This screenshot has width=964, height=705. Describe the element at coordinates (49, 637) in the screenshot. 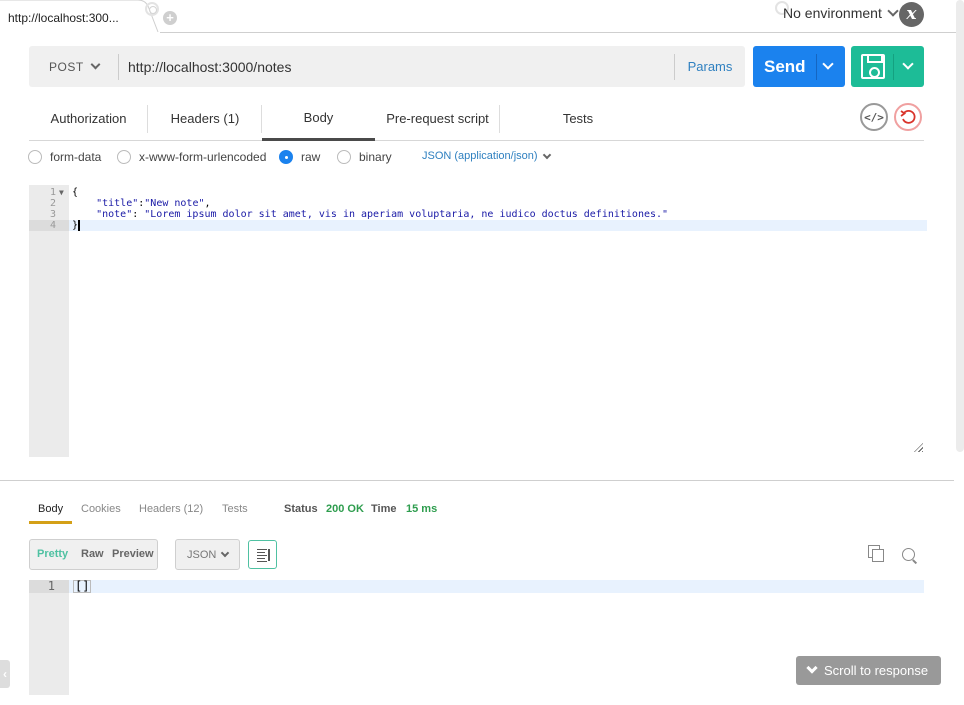

I see `line-number-gutter` at that location.